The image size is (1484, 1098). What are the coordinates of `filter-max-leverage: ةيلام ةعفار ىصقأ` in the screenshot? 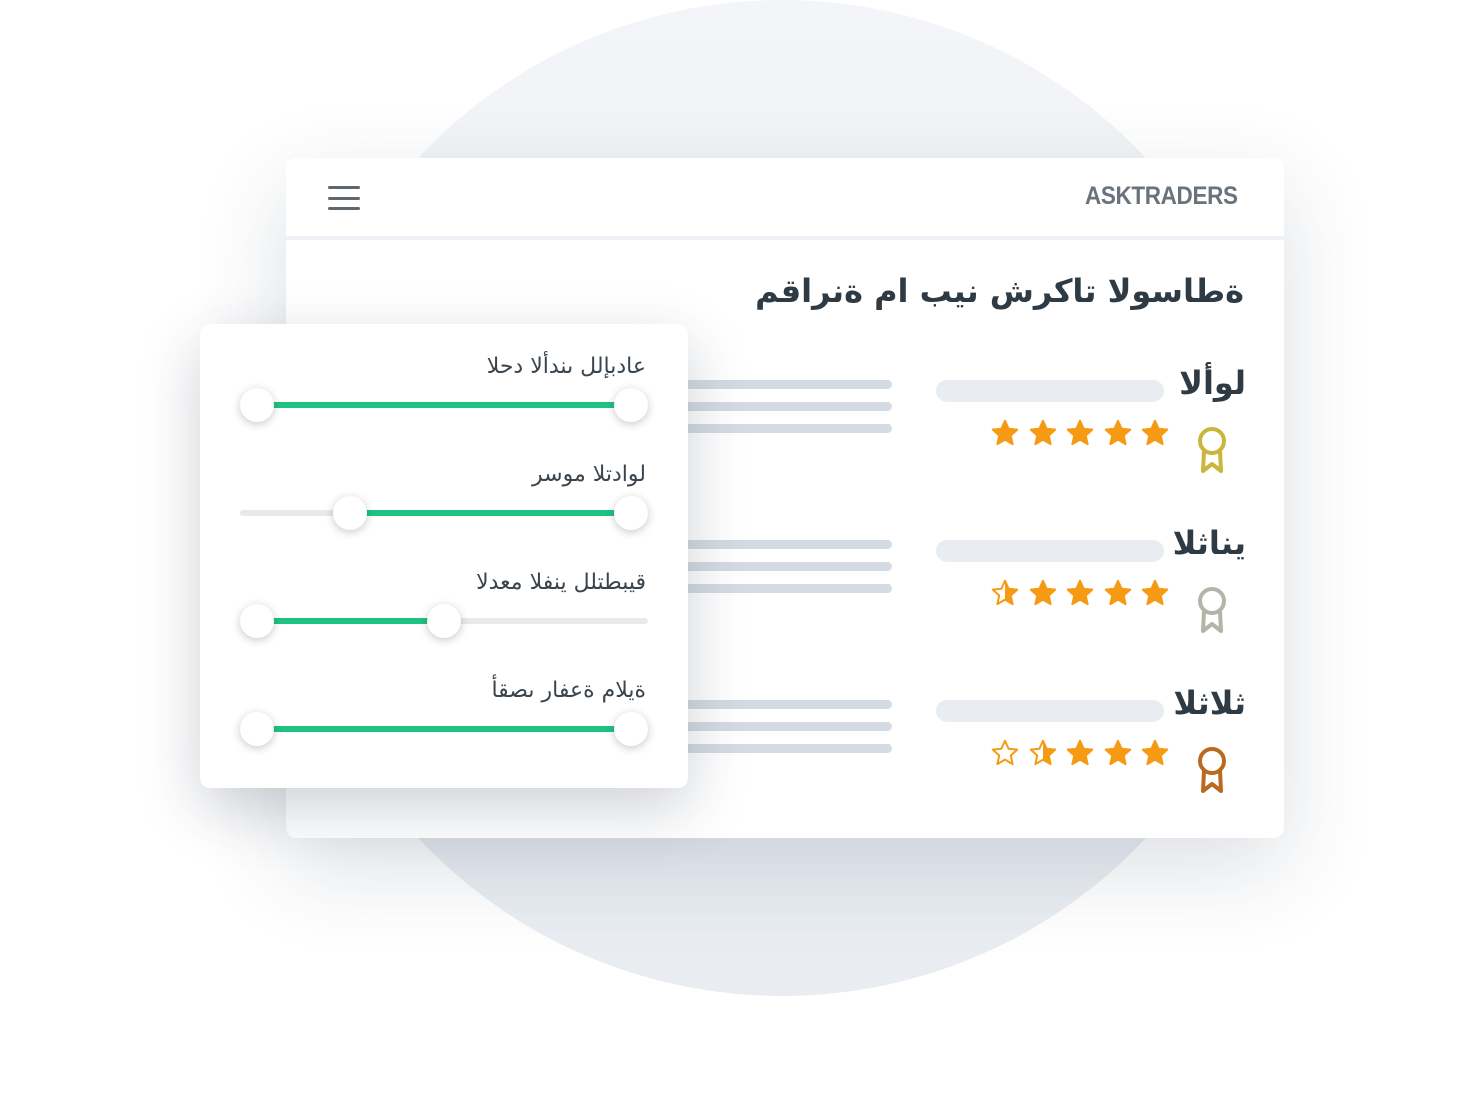 It's located at (444, 728).